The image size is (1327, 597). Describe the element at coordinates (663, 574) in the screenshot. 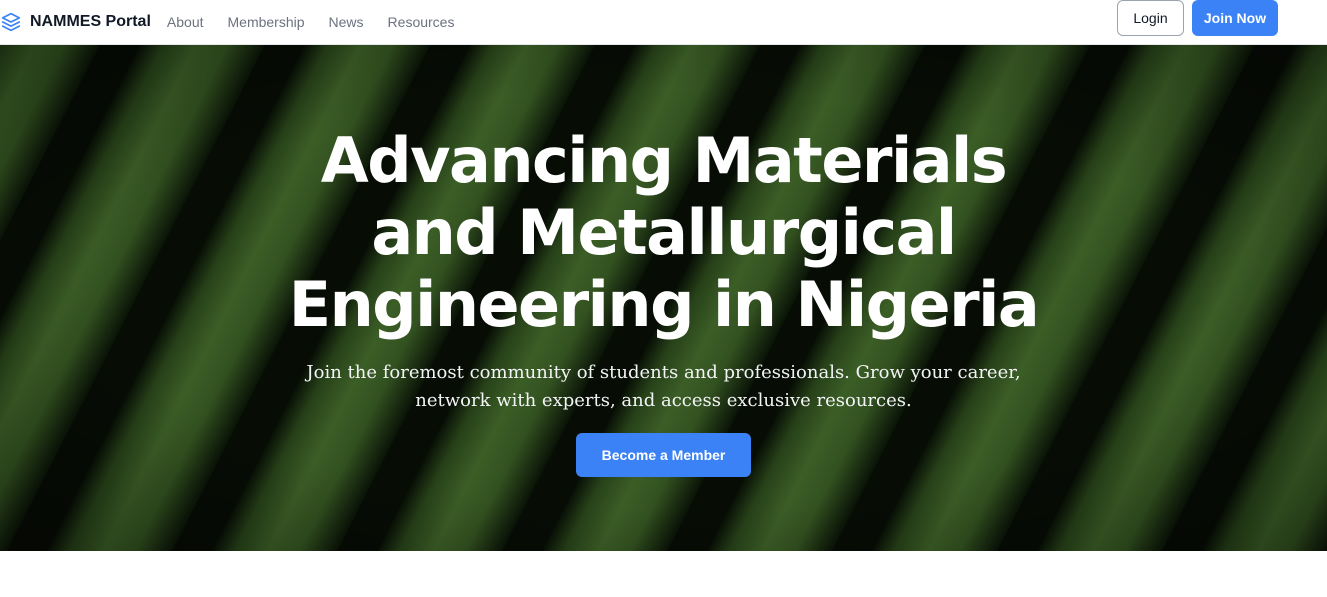

I see `content-area` at that location.